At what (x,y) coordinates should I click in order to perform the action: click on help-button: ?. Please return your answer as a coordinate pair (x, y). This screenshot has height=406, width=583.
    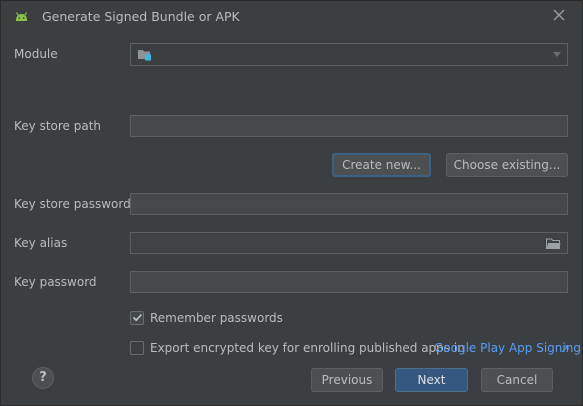
    Looking at the image, I should click on (43, 378).